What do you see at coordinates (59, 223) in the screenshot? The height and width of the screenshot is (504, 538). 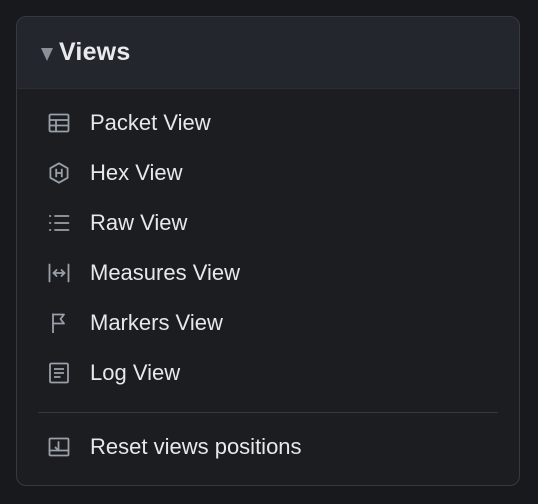 I see `list-icon` at bounding box center [59, 223].